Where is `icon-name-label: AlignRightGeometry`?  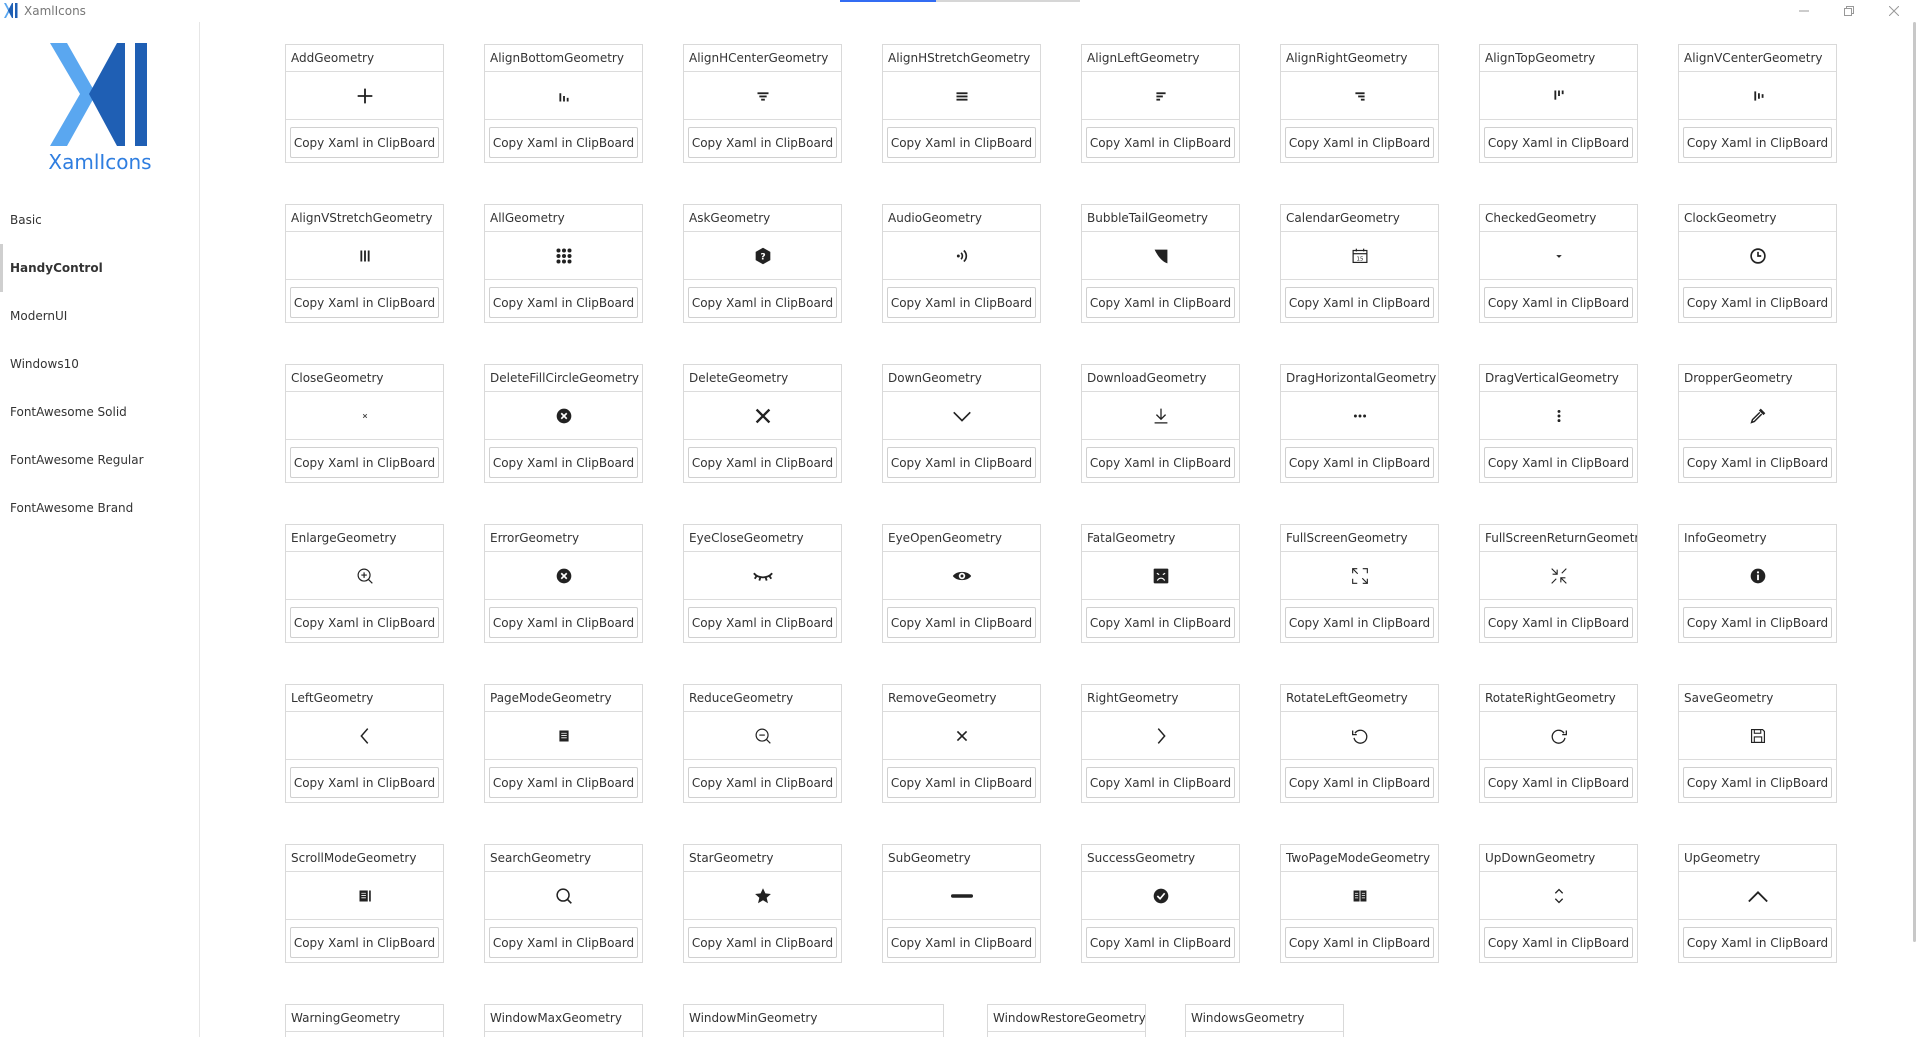
icon-name-label: AlignRightGeometry is located at coordinates (1359, 58).